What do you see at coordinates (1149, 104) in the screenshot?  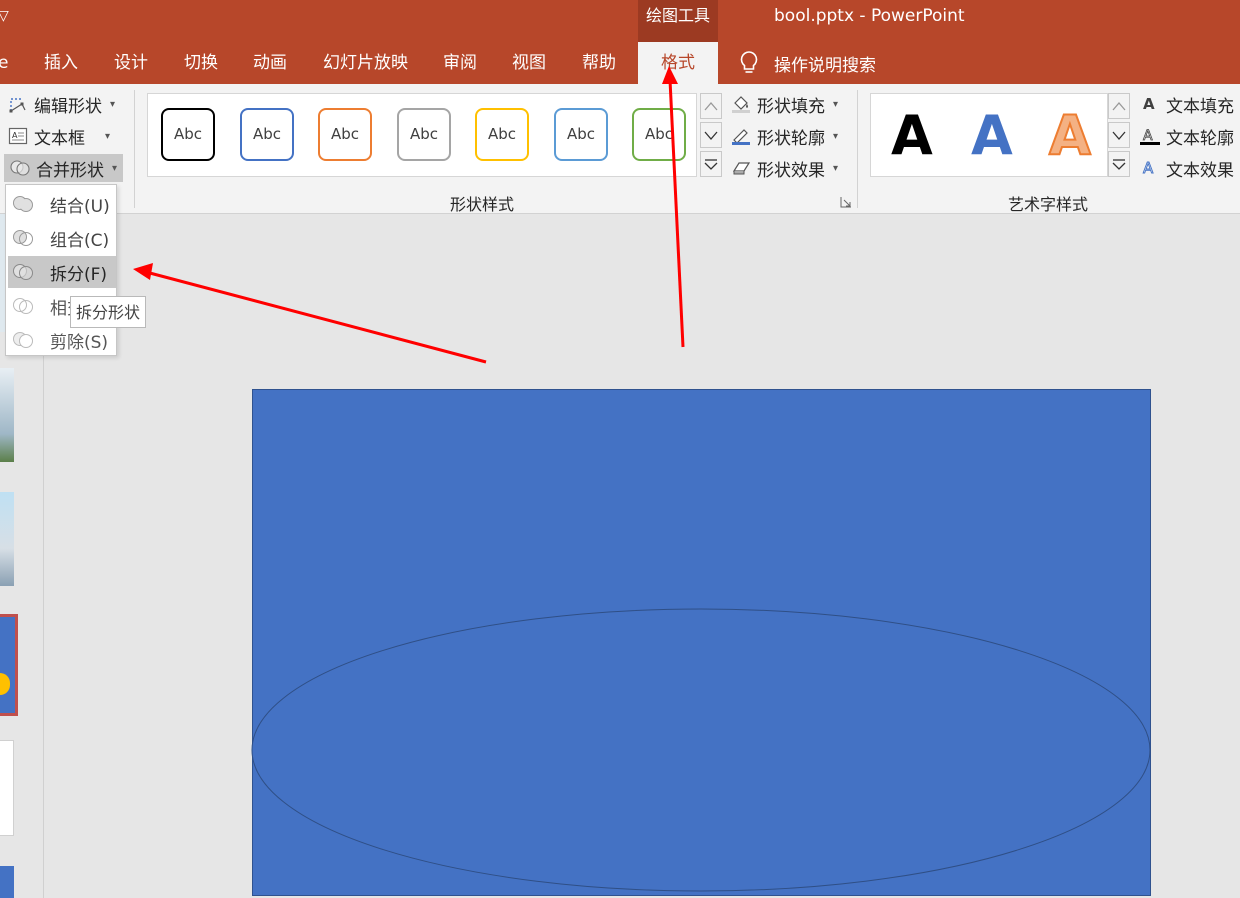 I see `text-fill-icon: A` at bounding box center [1149, 104].